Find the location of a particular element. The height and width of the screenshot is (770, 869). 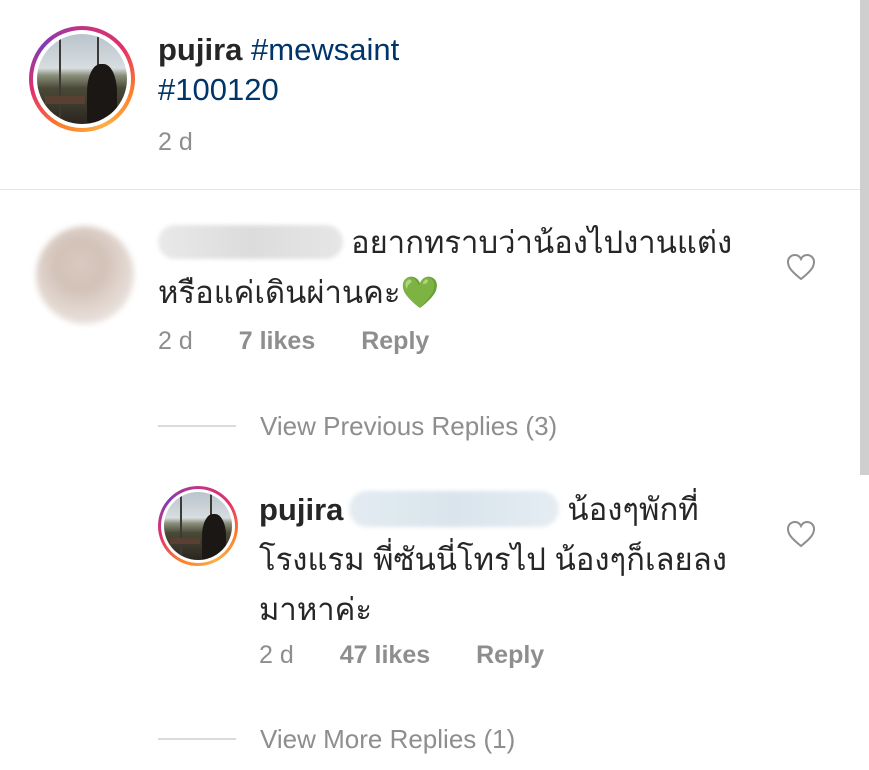

author-avatar-photo is located at coordinates (82, 79).